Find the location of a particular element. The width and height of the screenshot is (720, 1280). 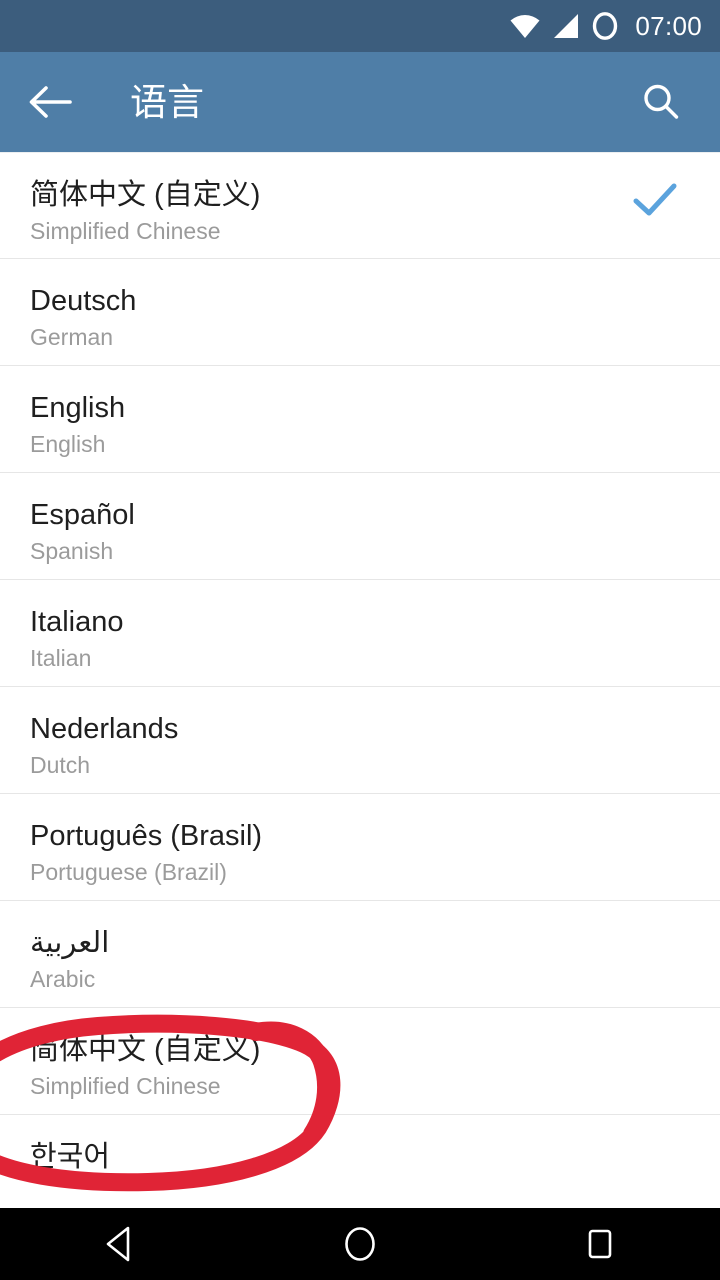

alarm-ring-icon is located at coordinates (605, 26).